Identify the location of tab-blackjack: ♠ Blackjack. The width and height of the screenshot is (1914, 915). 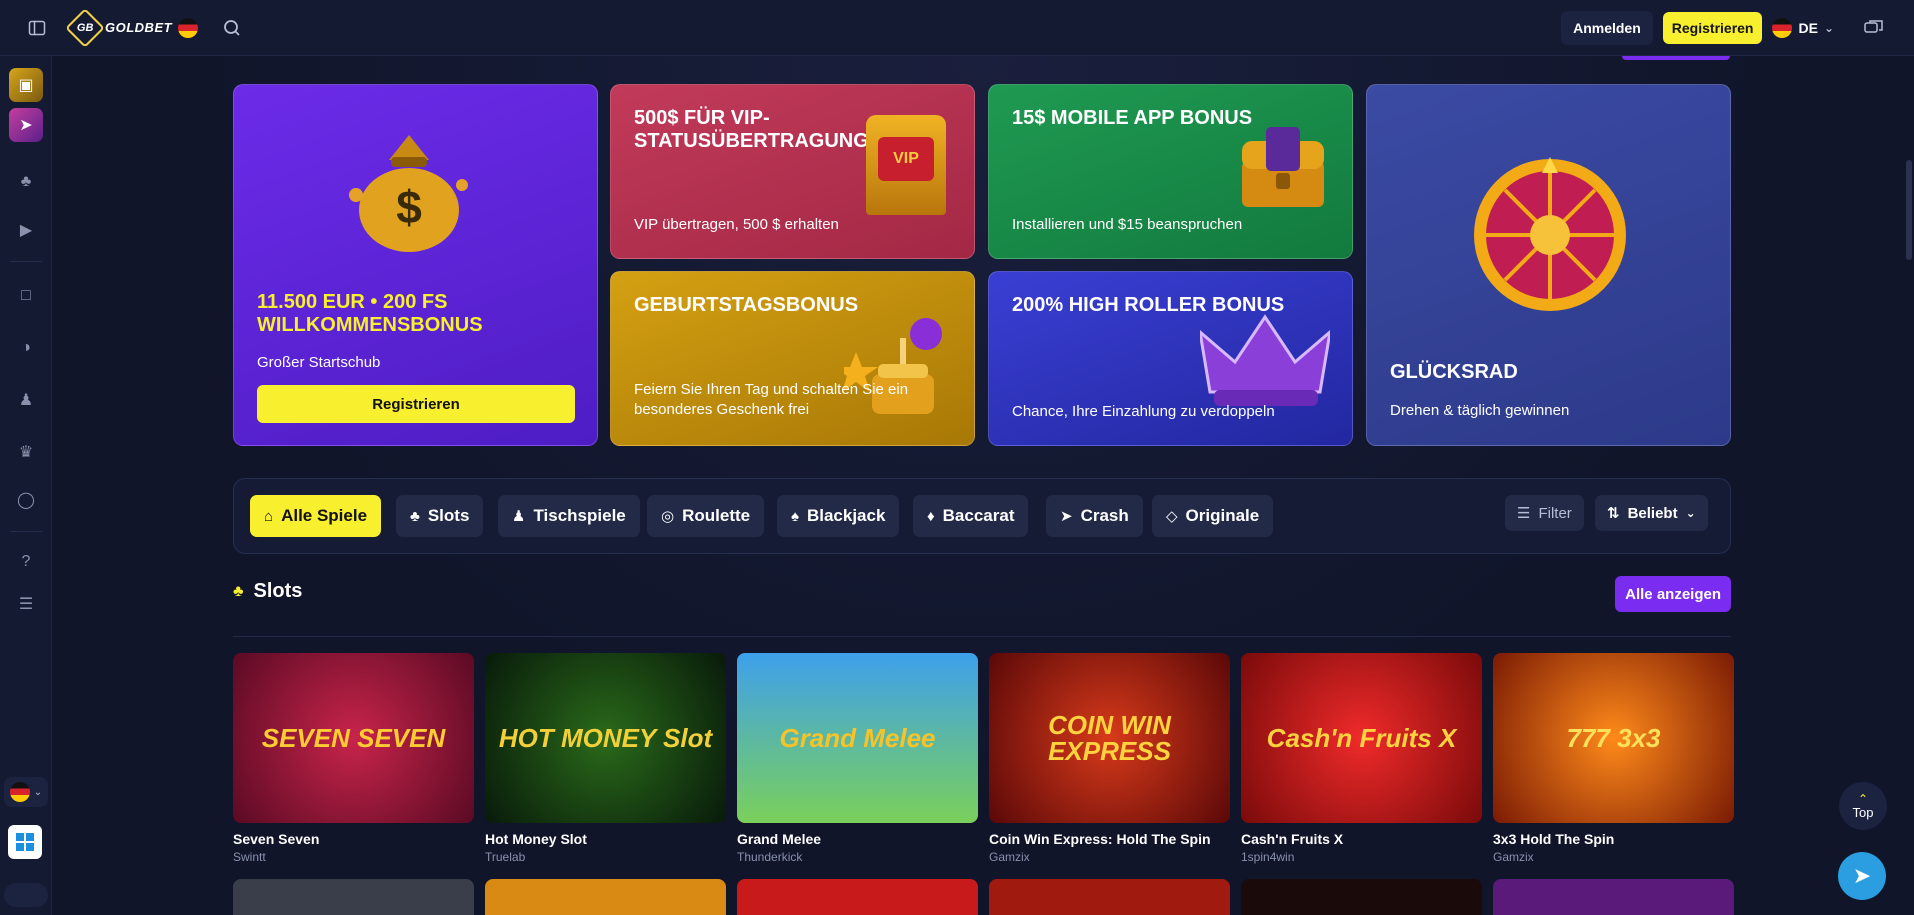
(838, 516).